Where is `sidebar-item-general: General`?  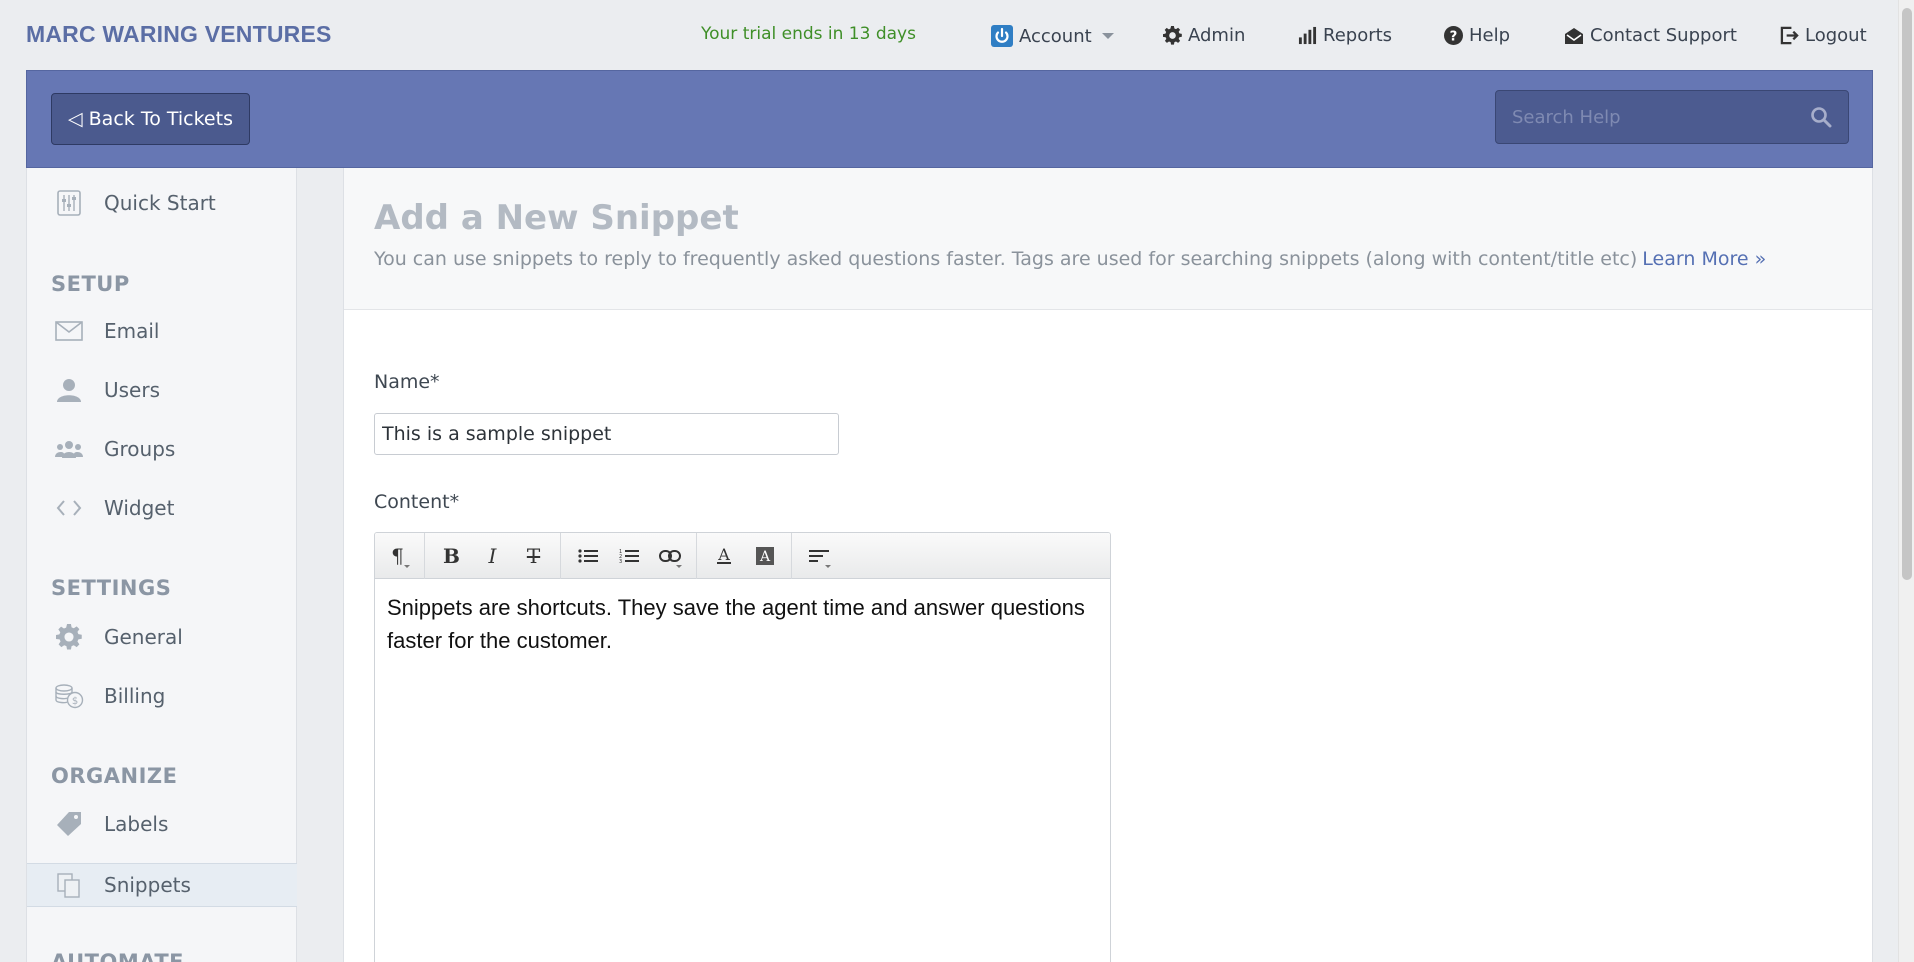 sidebar-item-general: General is located at coordinates (162, 637).